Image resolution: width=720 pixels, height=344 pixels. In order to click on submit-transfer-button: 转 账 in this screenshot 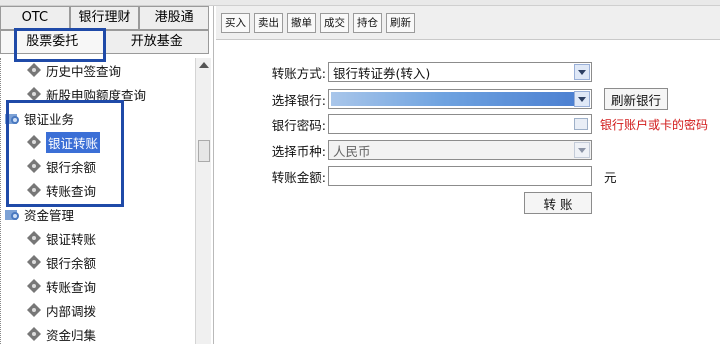, I will do `click(558, 203)`.